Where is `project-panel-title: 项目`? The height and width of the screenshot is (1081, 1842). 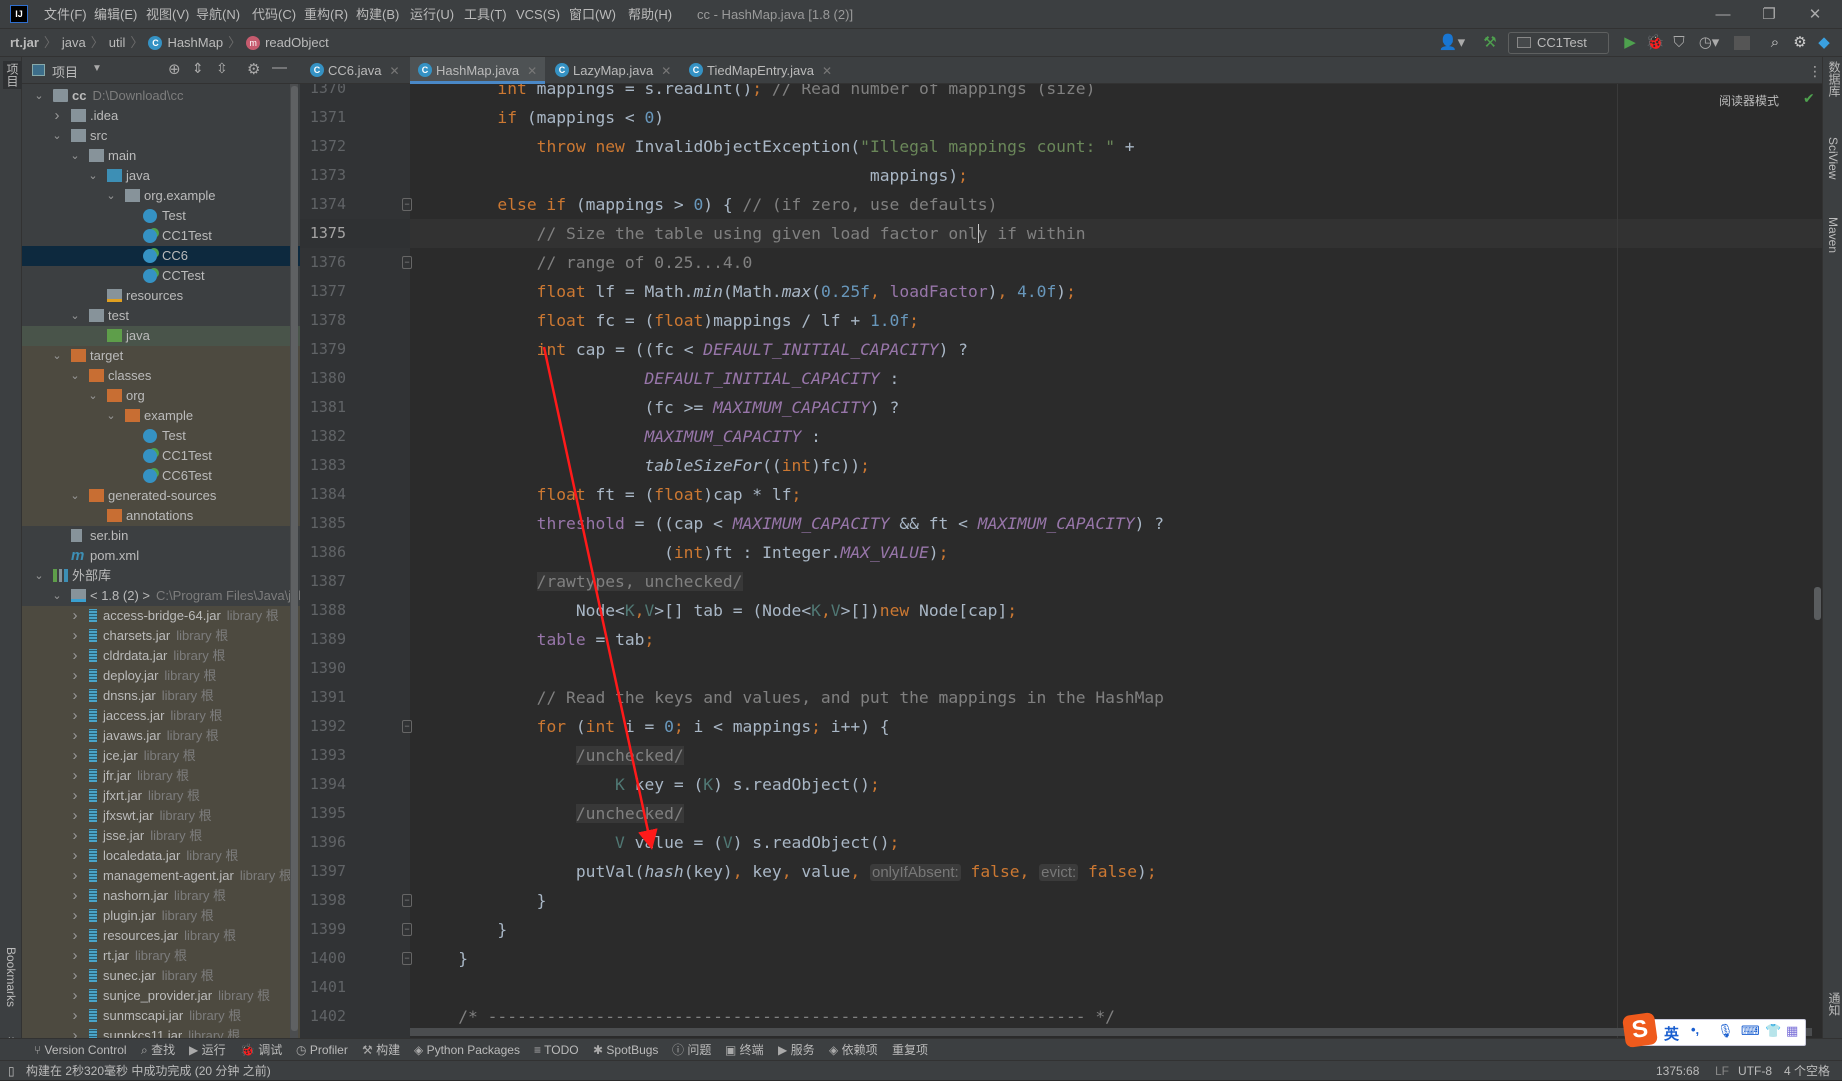 project-panel-title: 项目 is located at coordinates (65, 71).